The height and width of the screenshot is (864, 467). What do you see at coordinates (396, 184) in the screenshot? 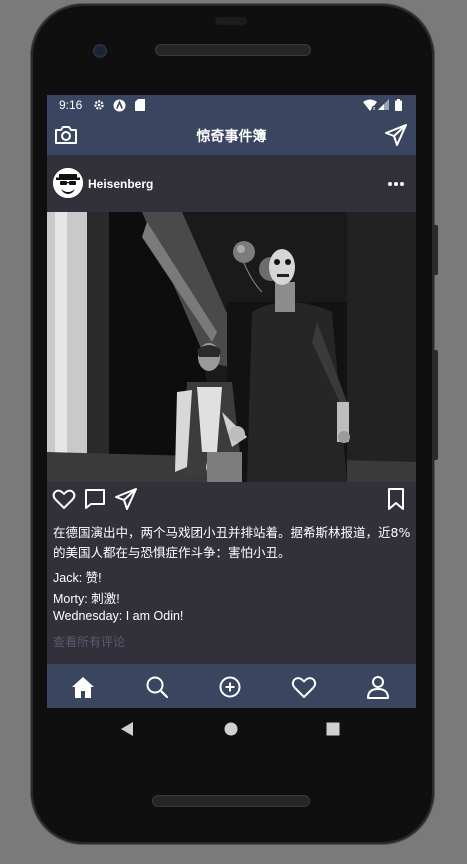
I see `more-options-icon` at bounding box center [396, 184].